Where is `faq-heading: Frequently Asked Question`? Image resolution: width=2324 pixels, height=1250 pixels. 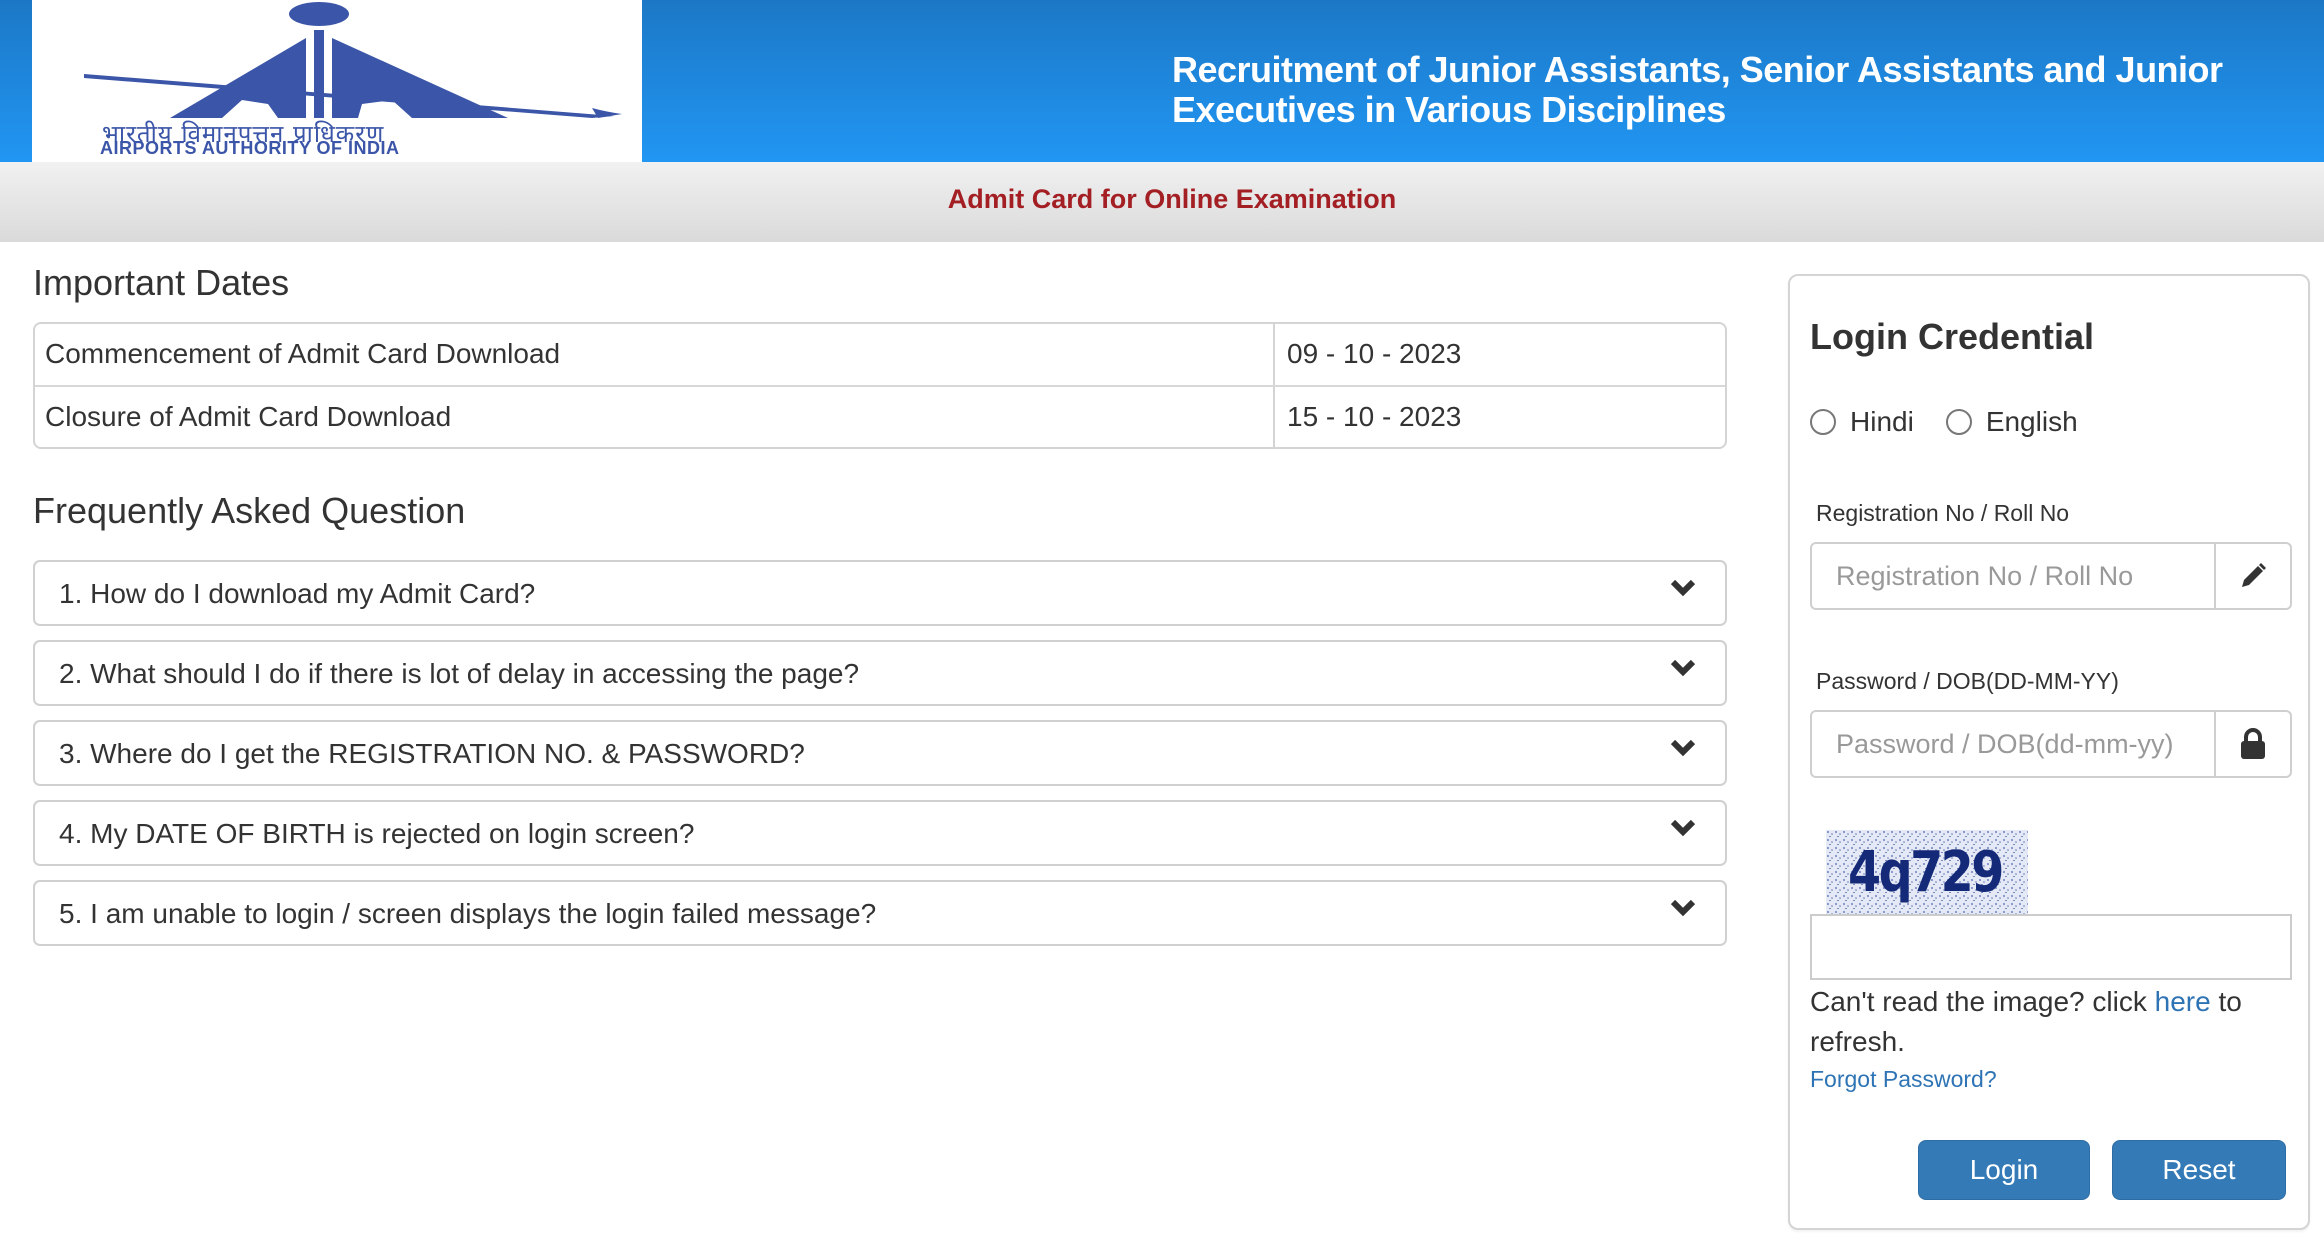 faq-heading: Frequently Asked Question is located at coordinates (249, 510).